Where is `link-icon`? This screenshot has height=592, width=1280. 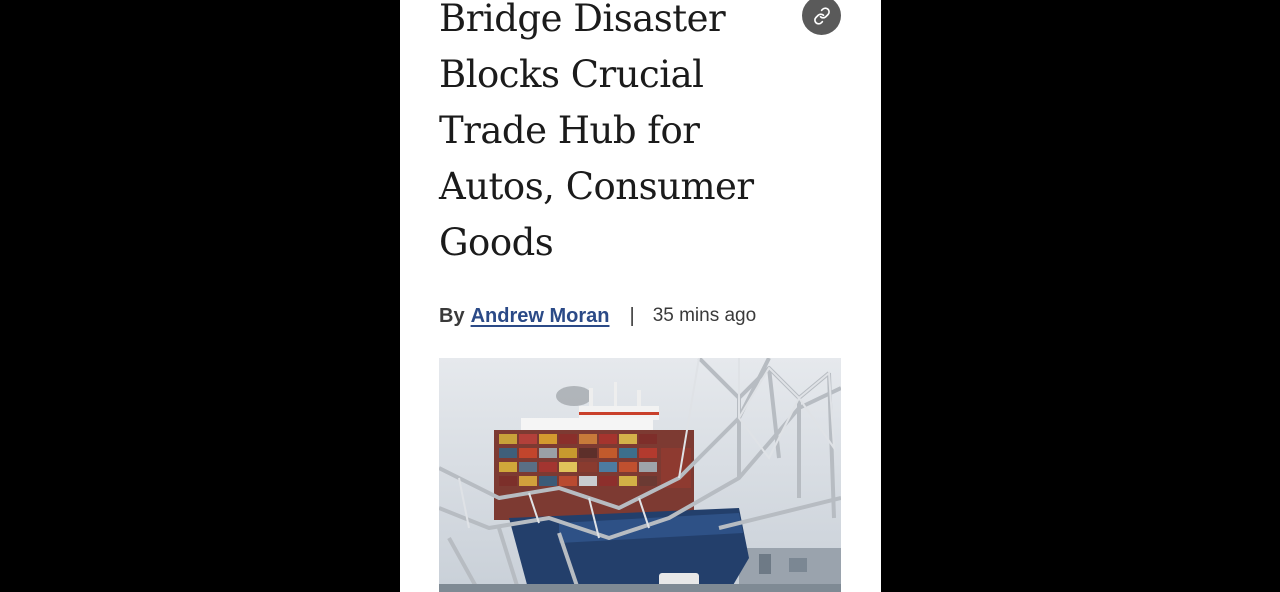 link-icon is located at coordinates (821, 15).